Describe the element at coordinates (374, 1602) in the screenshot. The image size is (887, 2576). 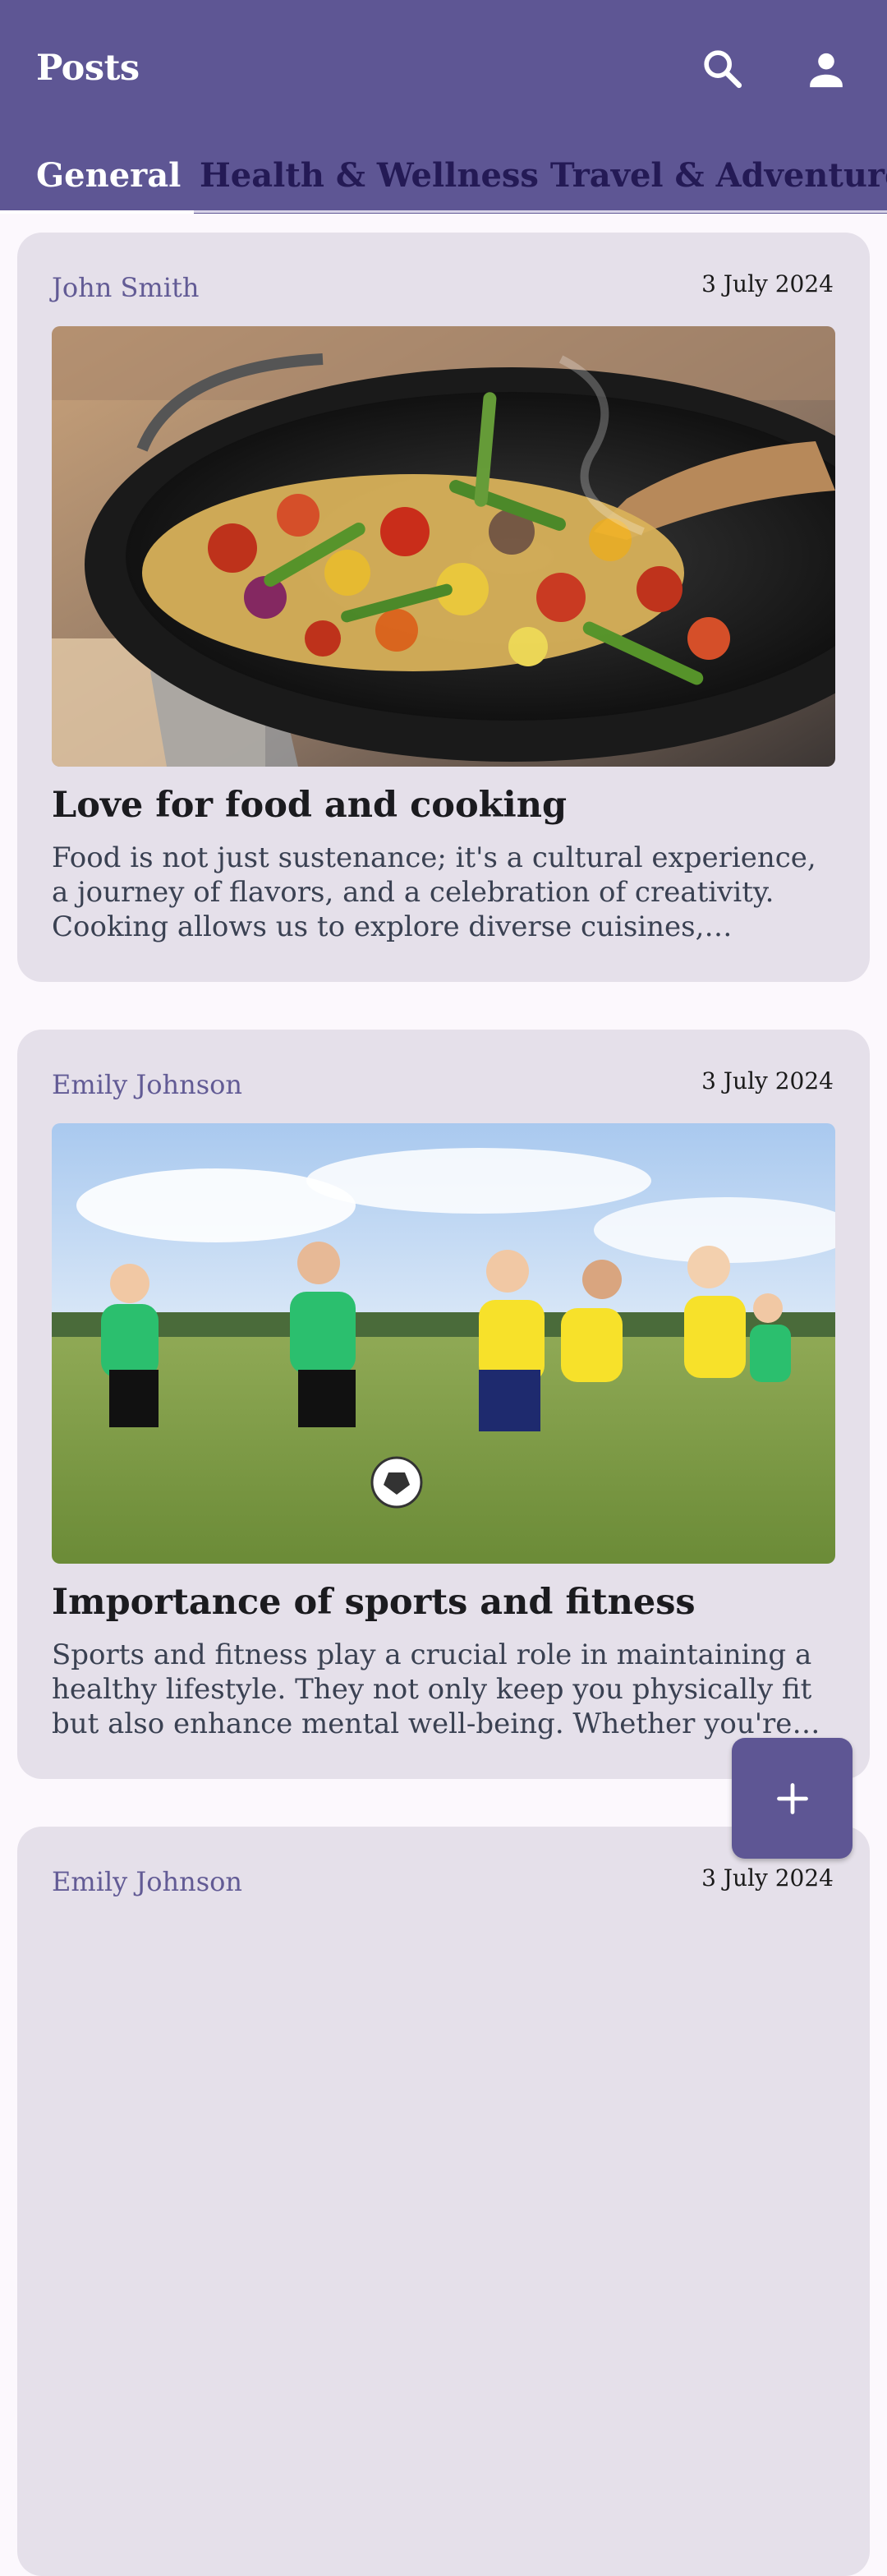
I see `post-title: Importance of sports and fitness` at that location.